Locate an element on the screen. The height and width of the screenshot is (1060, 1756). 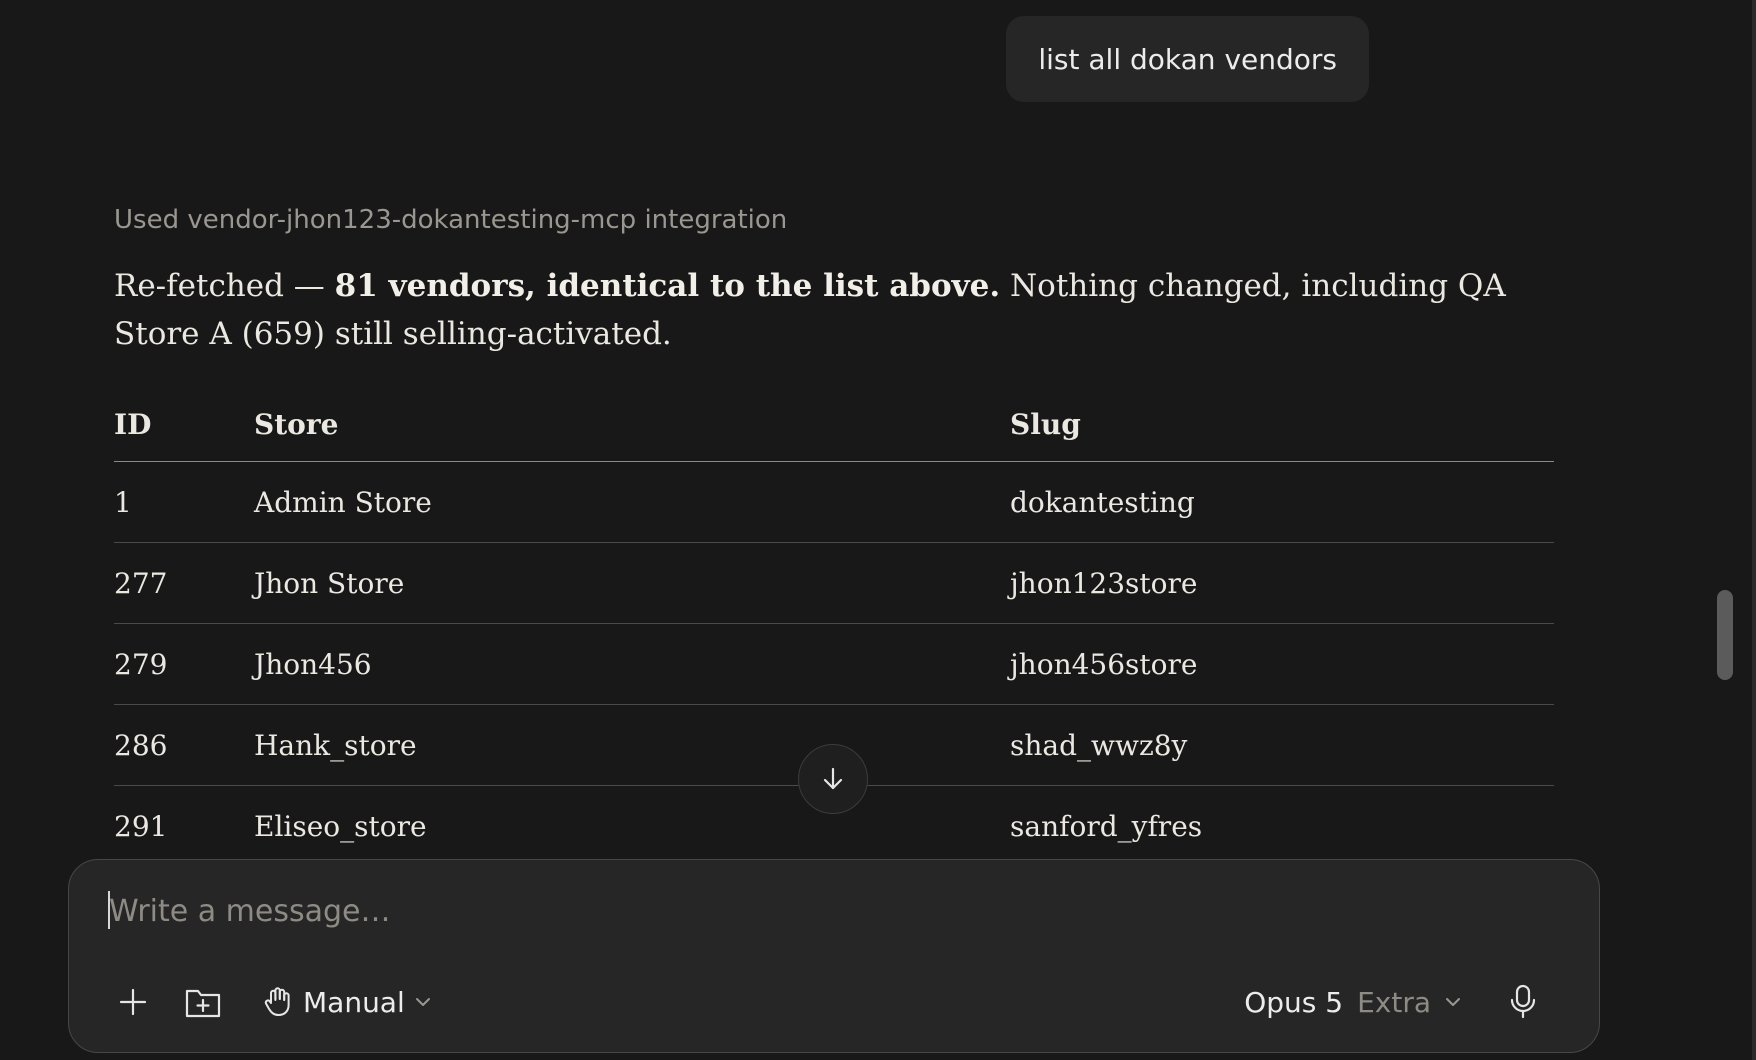
header-store: Store is located at coordinates (632, 424).